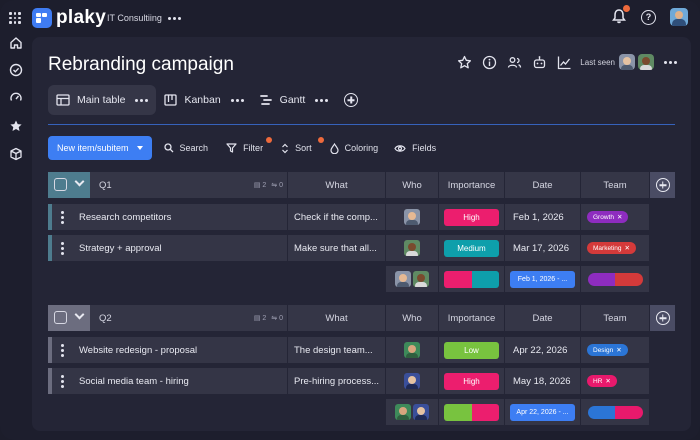  I want to click on item-name: Social media team - hiring, so click(134, 381).